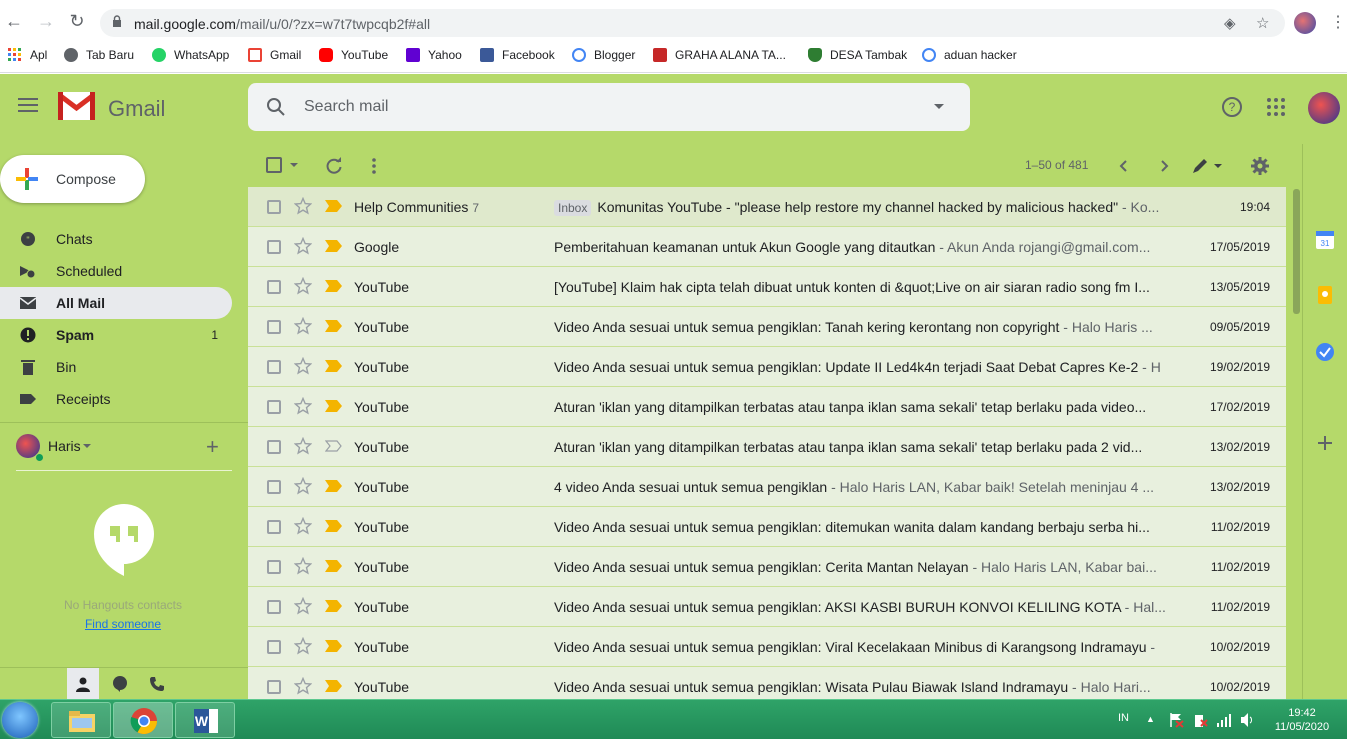  What do you see at coordinates (87, 446) in the screenshot?
I see `chevron-down-icon` at bounding box center [87, 446].